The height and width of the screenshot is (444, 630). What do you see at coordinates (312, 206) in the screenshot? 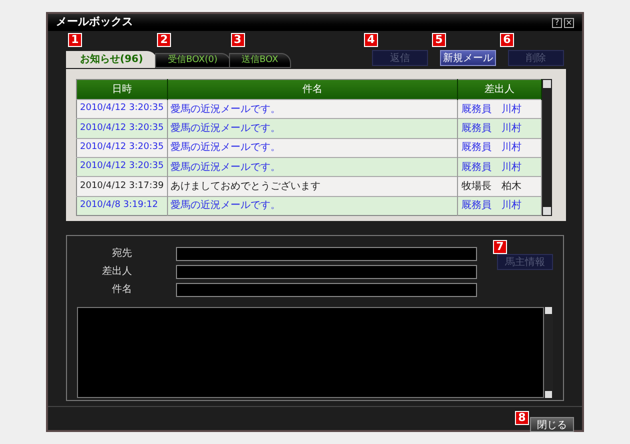
I see `table-cell: 愛馬の近況メールです。` at bounding box center [312, 206].